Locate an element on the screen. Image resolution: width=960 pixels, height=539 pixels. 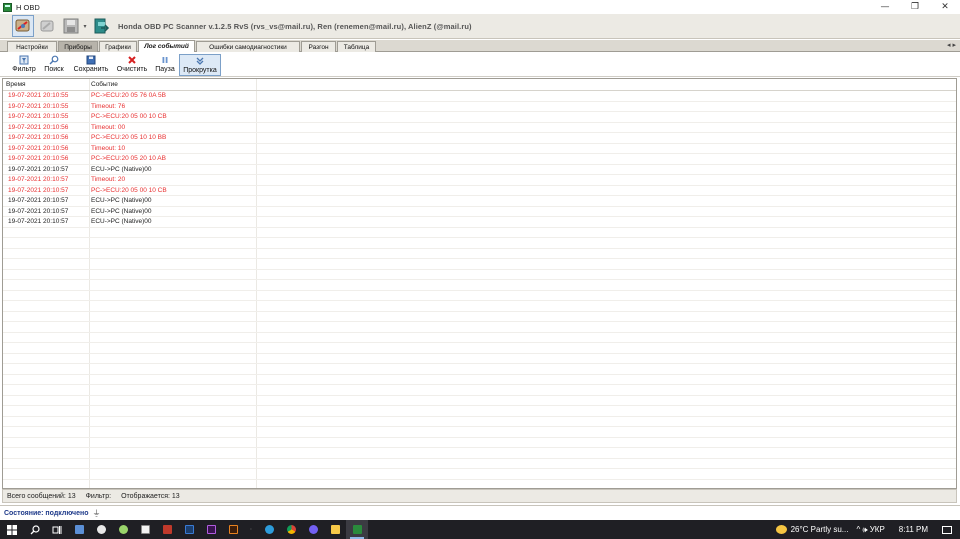
task-view-icon is located at coordinates (57, 529).